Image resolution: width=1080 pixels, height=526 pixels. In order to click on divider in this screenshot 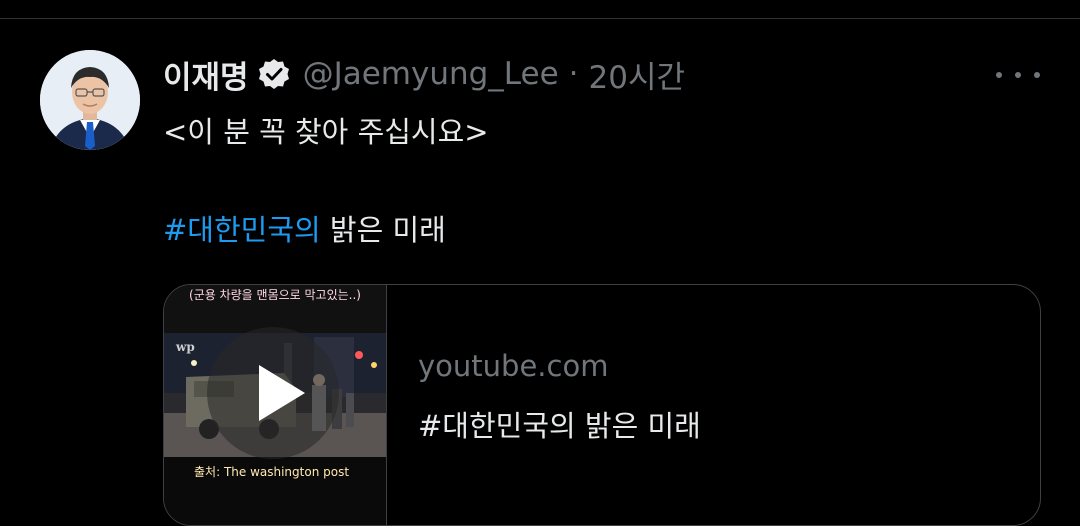, I will do `click(540, 18)`.